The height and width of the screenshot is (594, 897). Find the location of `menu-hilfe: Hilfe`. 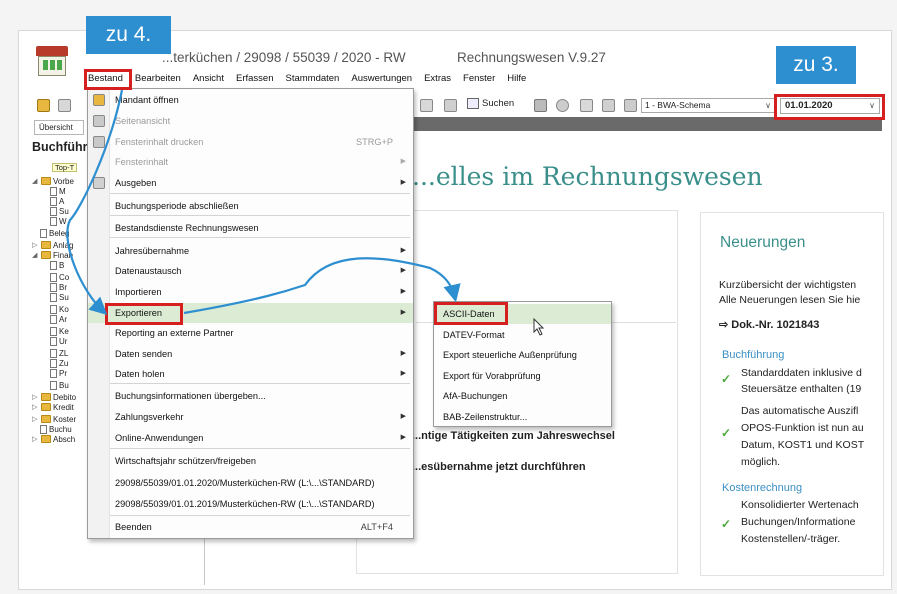

menu-hilfe: Hilfe is located at coordinates (516, 79).